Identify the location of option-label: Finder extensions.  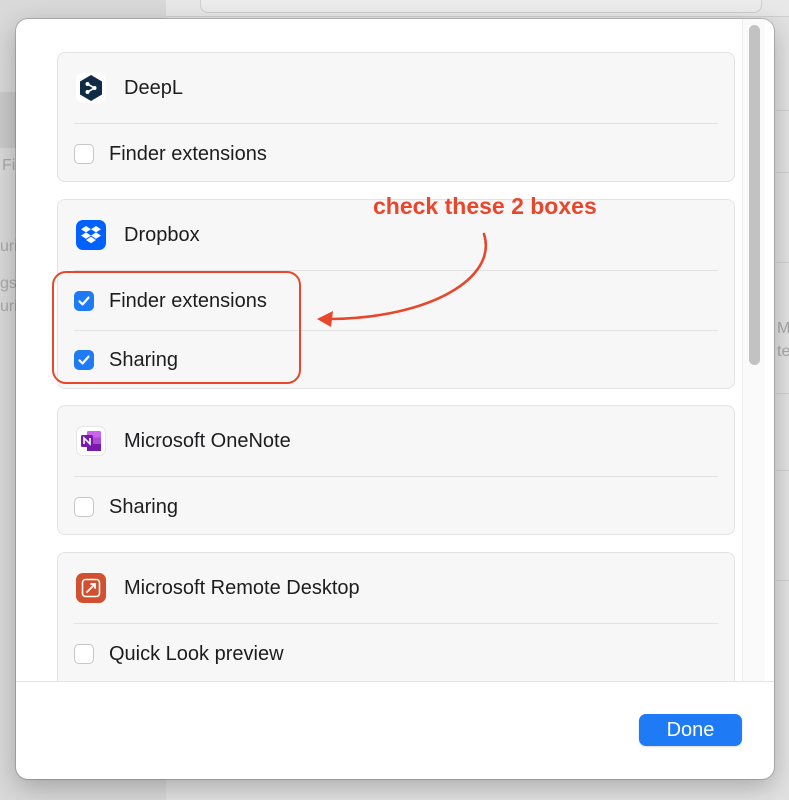
(188, 153).